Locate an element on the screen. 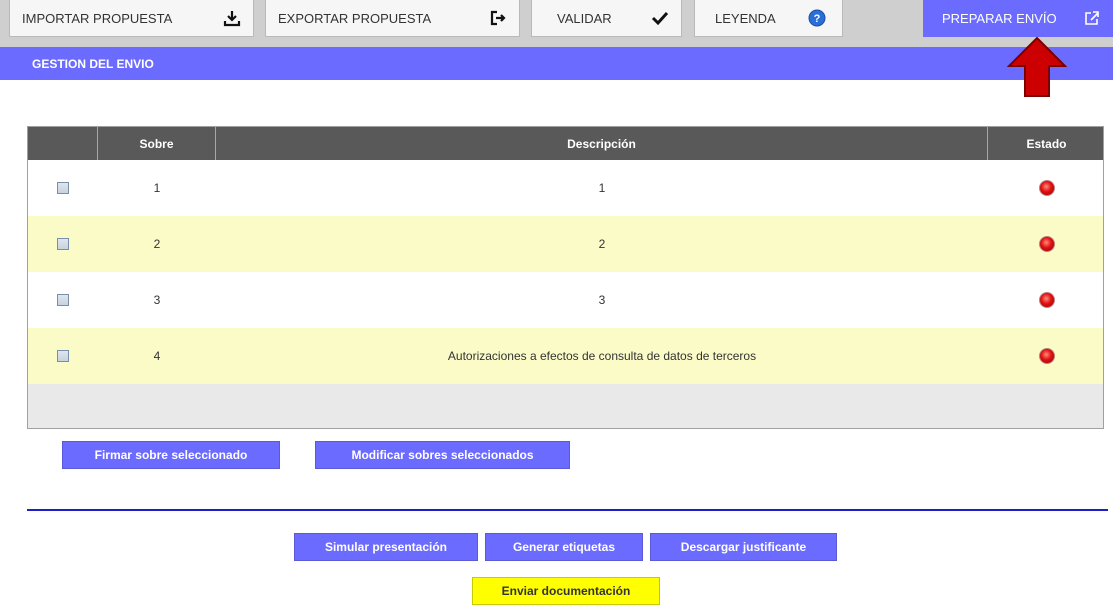 The image size is (1113, 616). legend-label: LEYENDA is located at coordinates (745, 18).